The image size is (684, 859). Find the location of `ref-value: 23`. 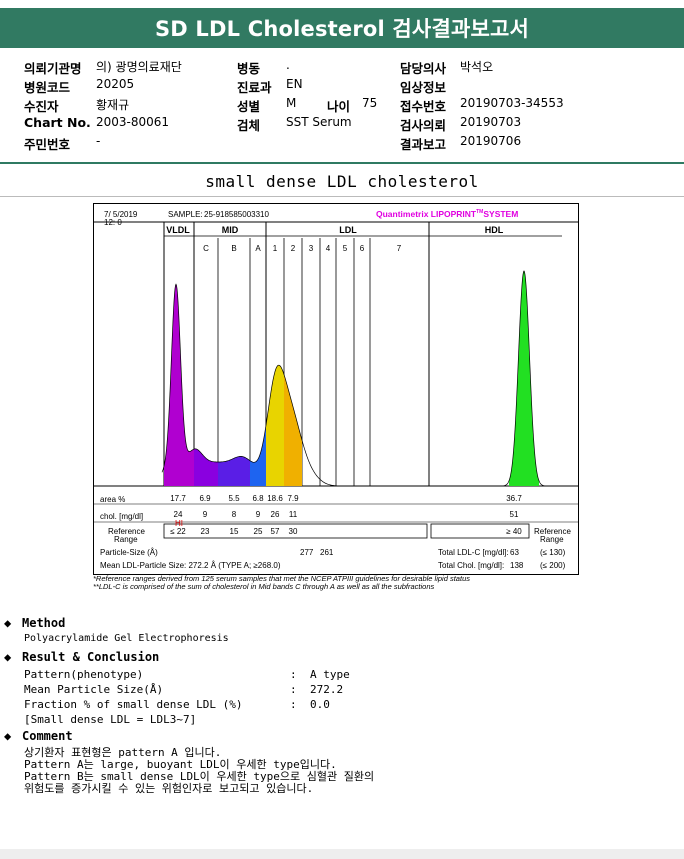

ref-value: 23 is located at coordinates (205, 531).